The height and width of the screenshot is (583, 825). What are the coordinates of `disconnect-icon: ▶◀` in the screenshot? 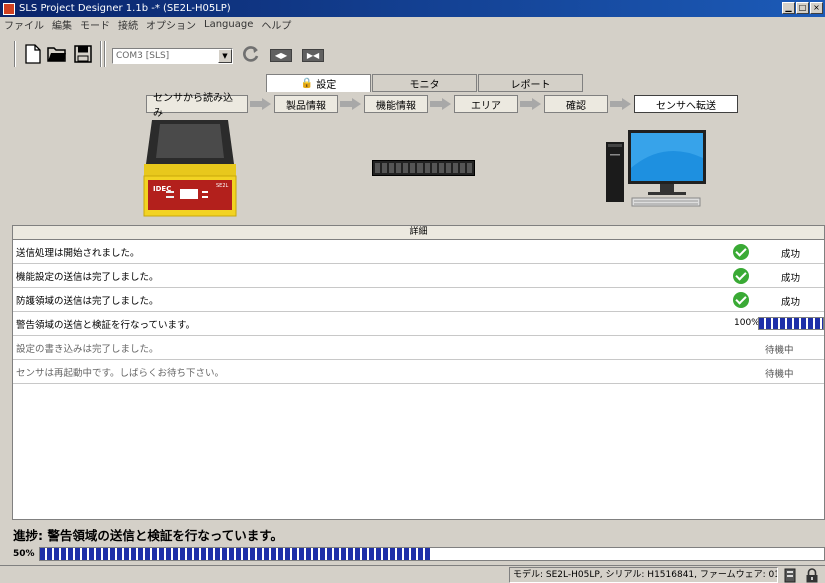 It's located at (313, 55).